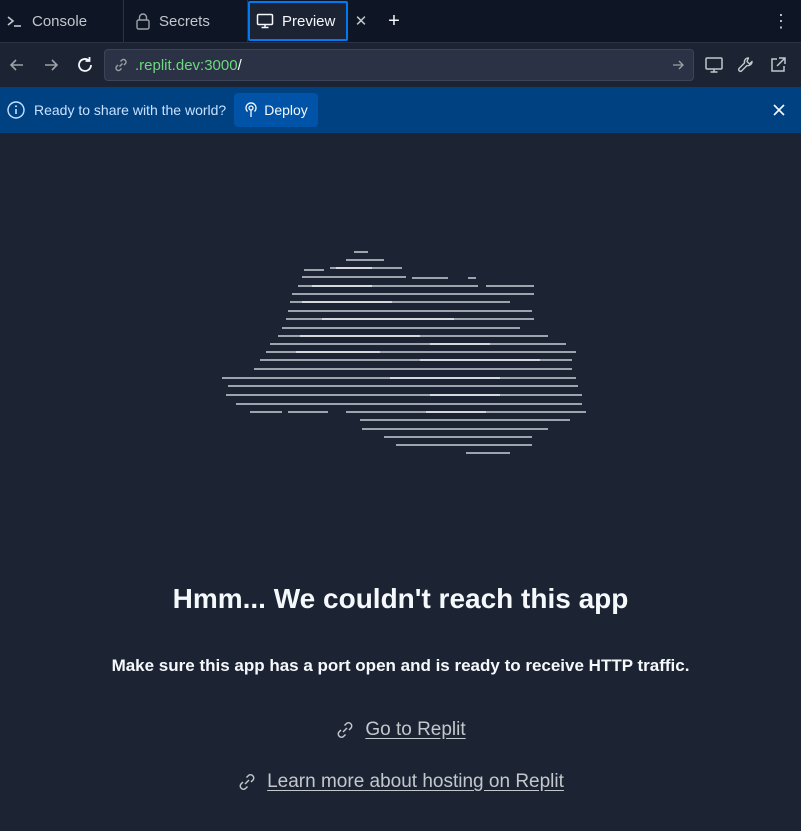 The width and height of the screenshot is (801, 831). I want to click on reload-icon, so click(85, 65).